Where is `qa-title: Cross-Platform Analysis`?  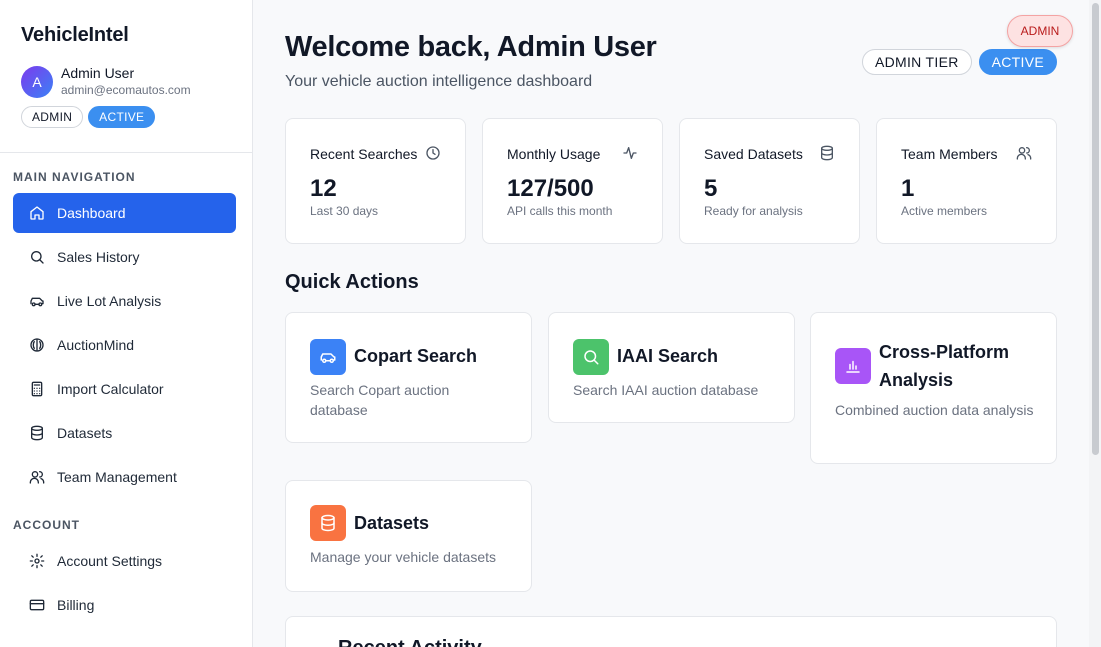
qa-title: Cross-Platform Analysis is located at coordinates (944, 366).